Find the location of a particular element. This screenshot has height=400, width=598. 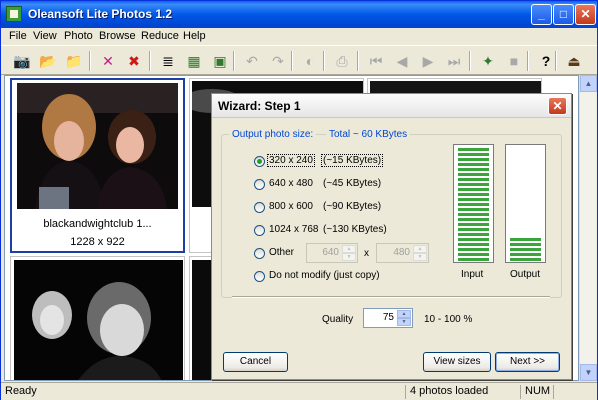

radio-label: 640 x 480 is located at coordinates (291, 183).